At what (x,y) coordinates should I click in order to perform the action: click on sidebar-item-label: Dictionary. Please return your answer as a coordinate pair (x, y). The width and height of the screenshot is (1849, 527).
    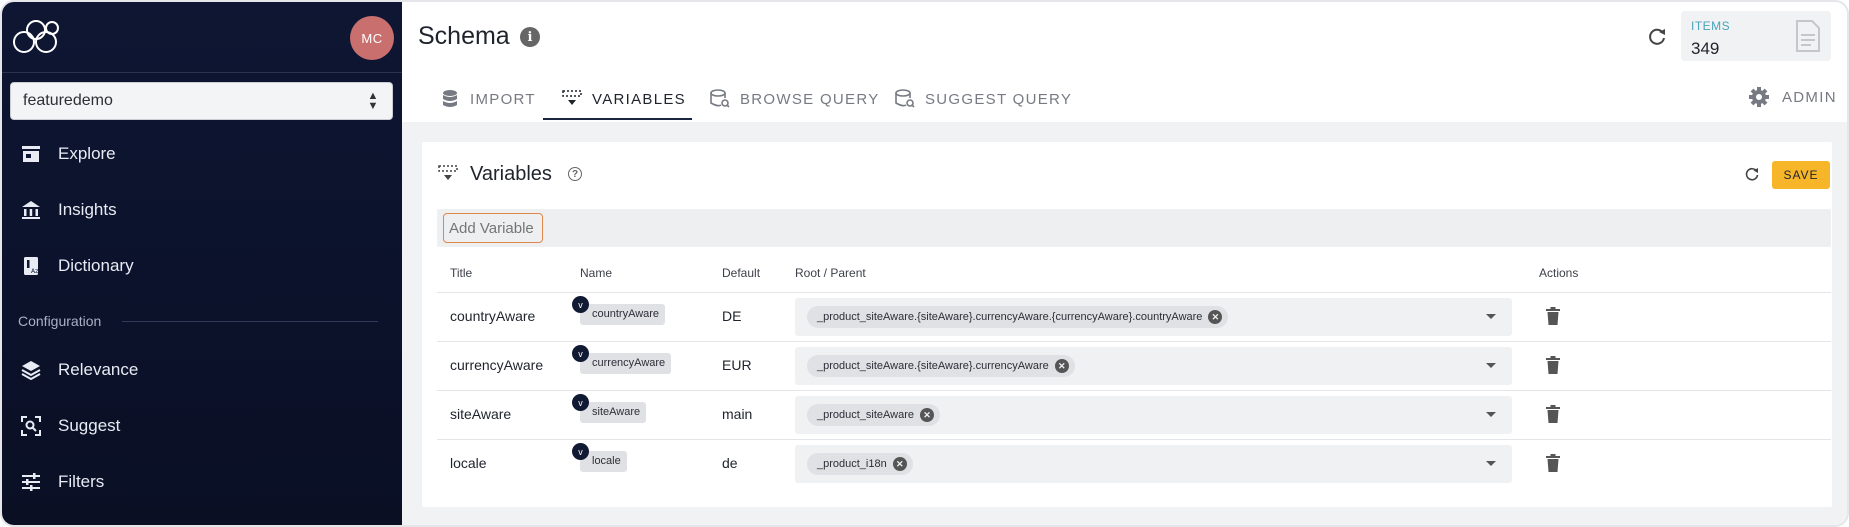
    Looking at the image, I should click on (96, 265).